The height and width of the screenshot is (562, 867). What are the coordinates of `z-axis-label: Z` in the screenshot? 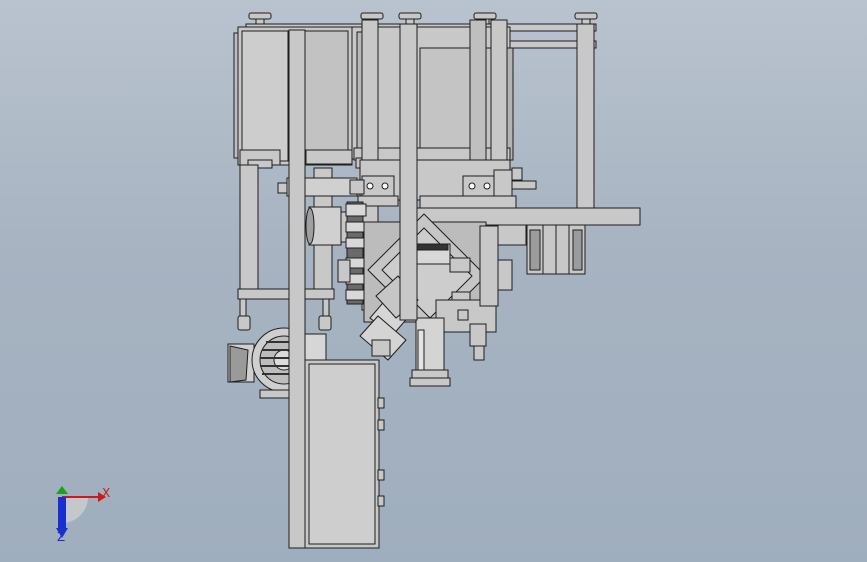 It's located at (61, 537).